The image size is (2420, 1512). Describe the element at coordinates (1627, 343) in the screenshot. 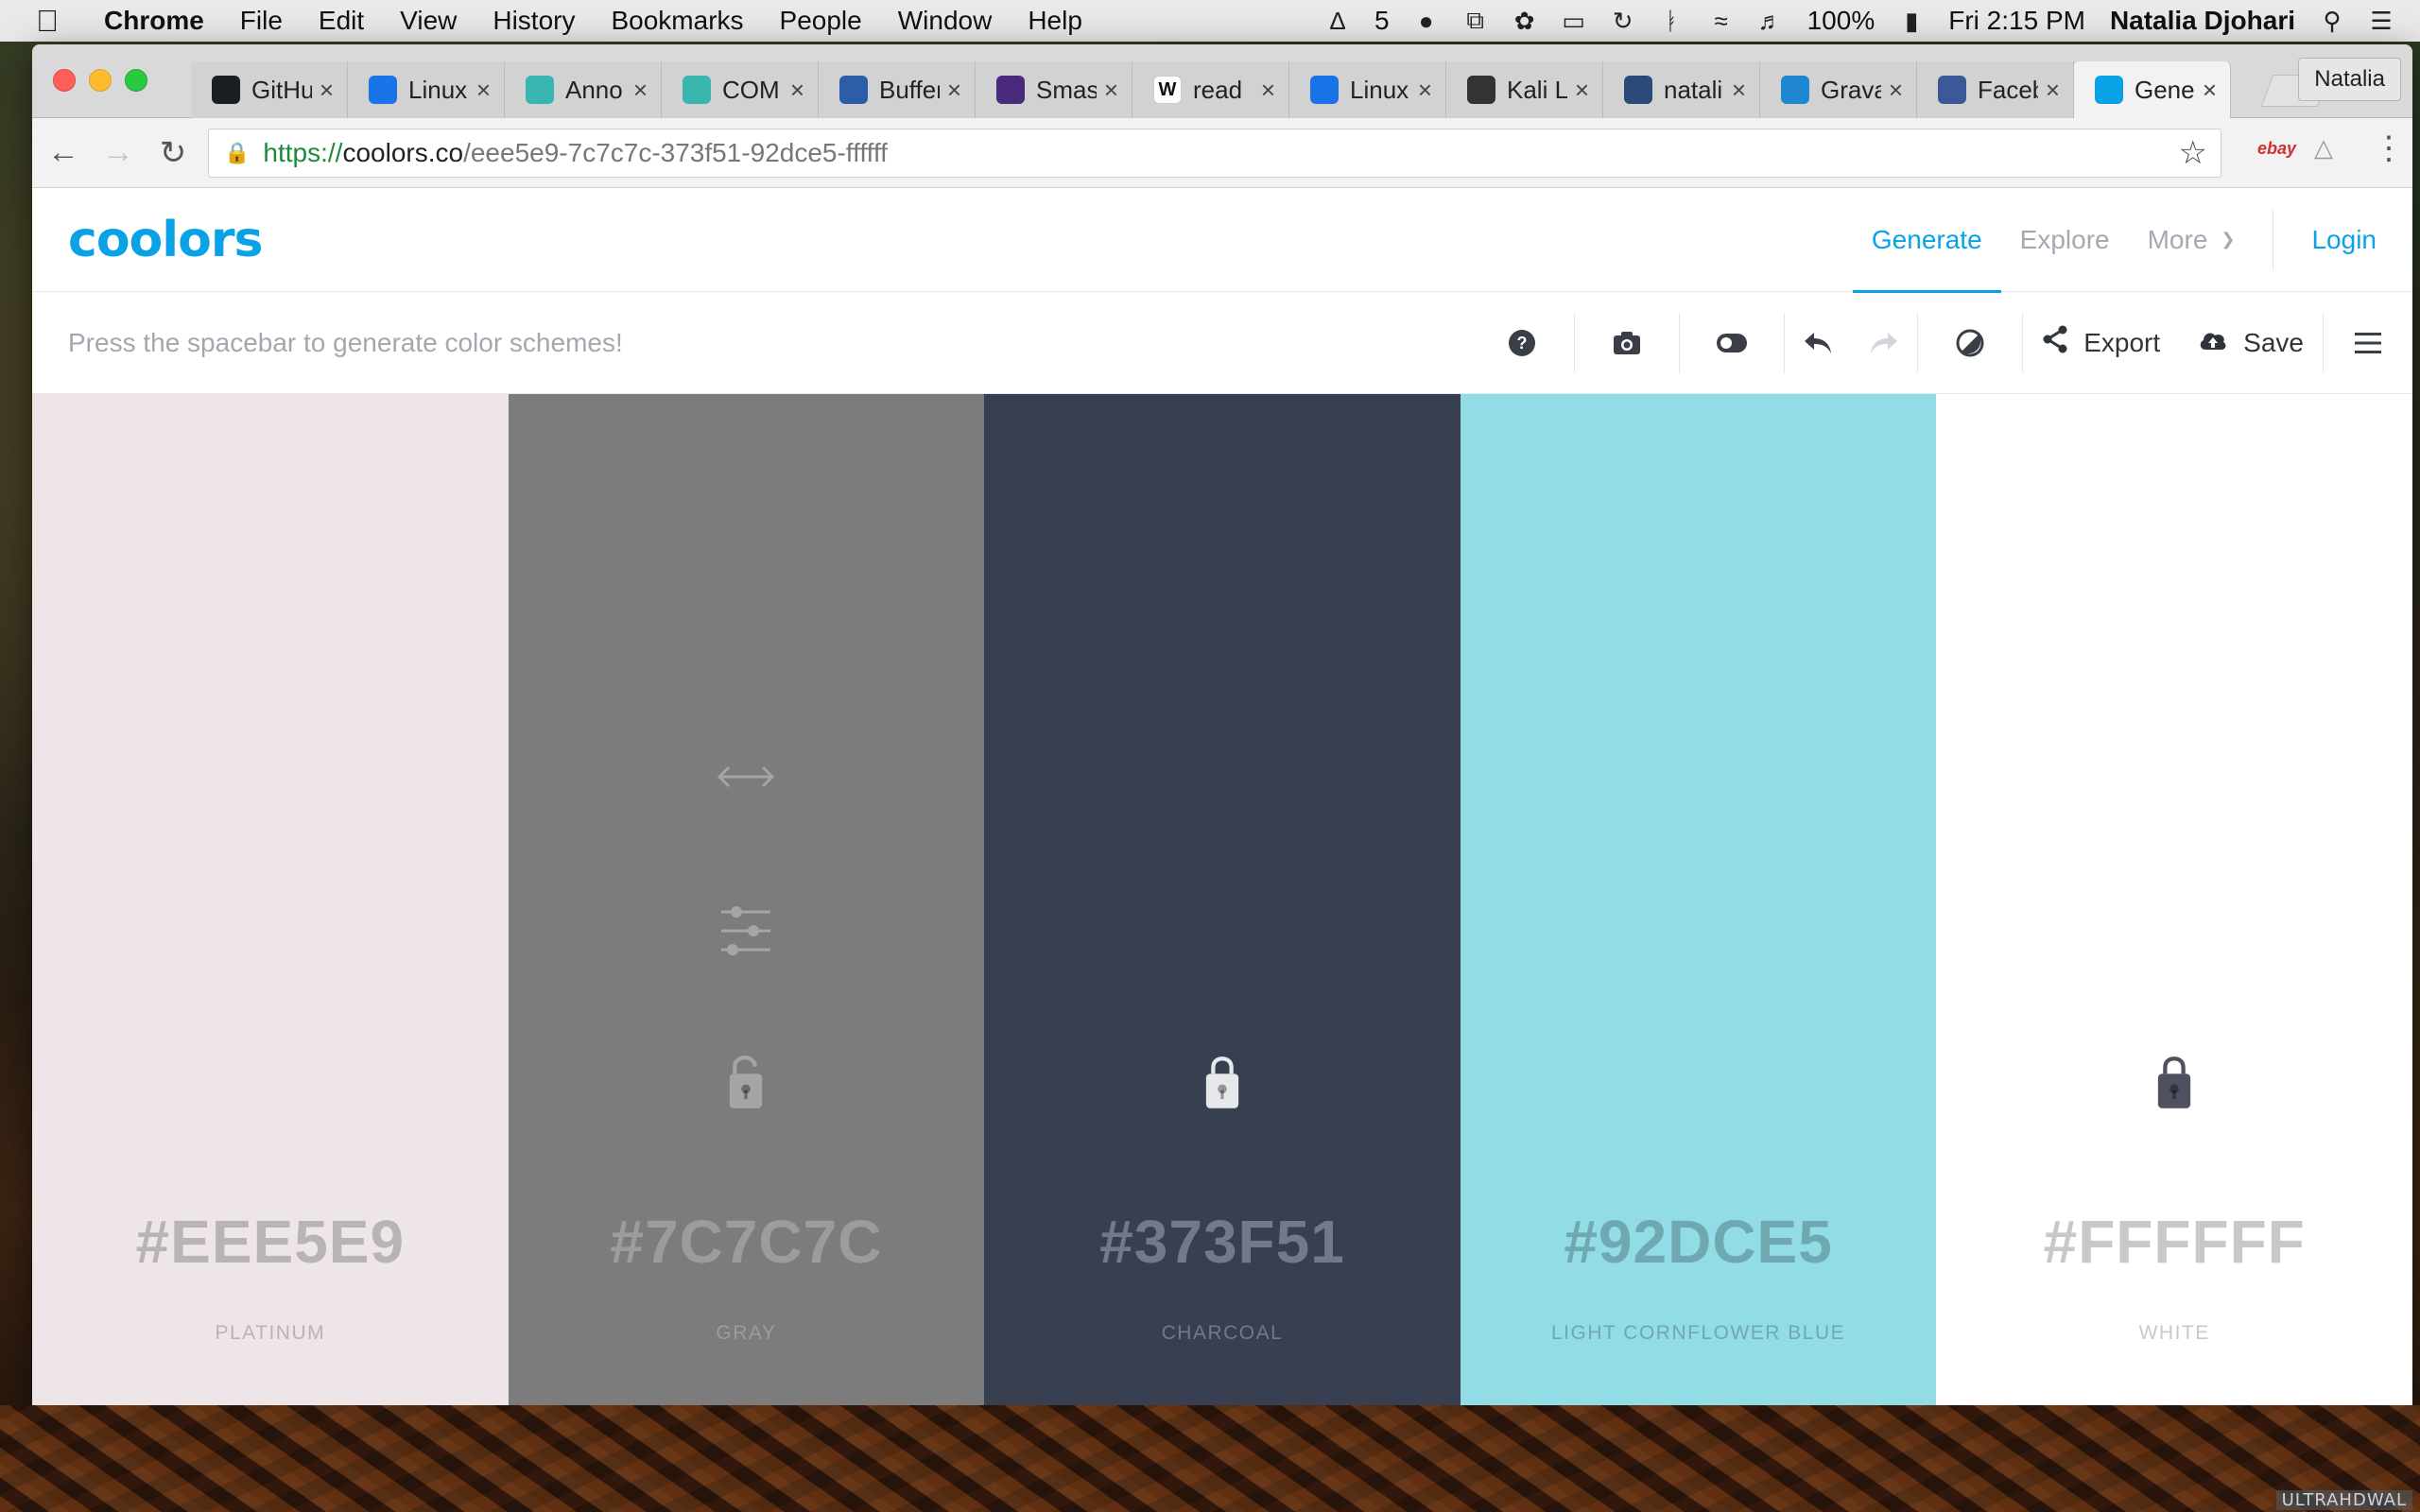

I see `camera-icon` at that location.